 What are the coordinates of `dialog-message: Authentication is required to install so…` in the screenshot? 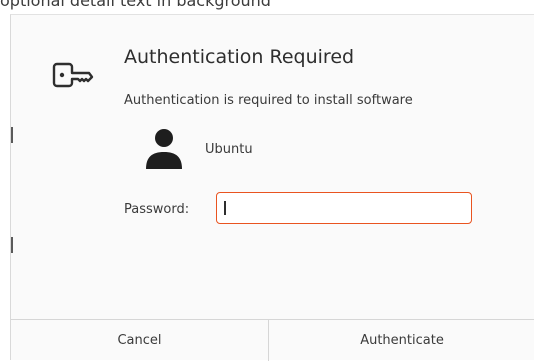 It's located at (268, 100).